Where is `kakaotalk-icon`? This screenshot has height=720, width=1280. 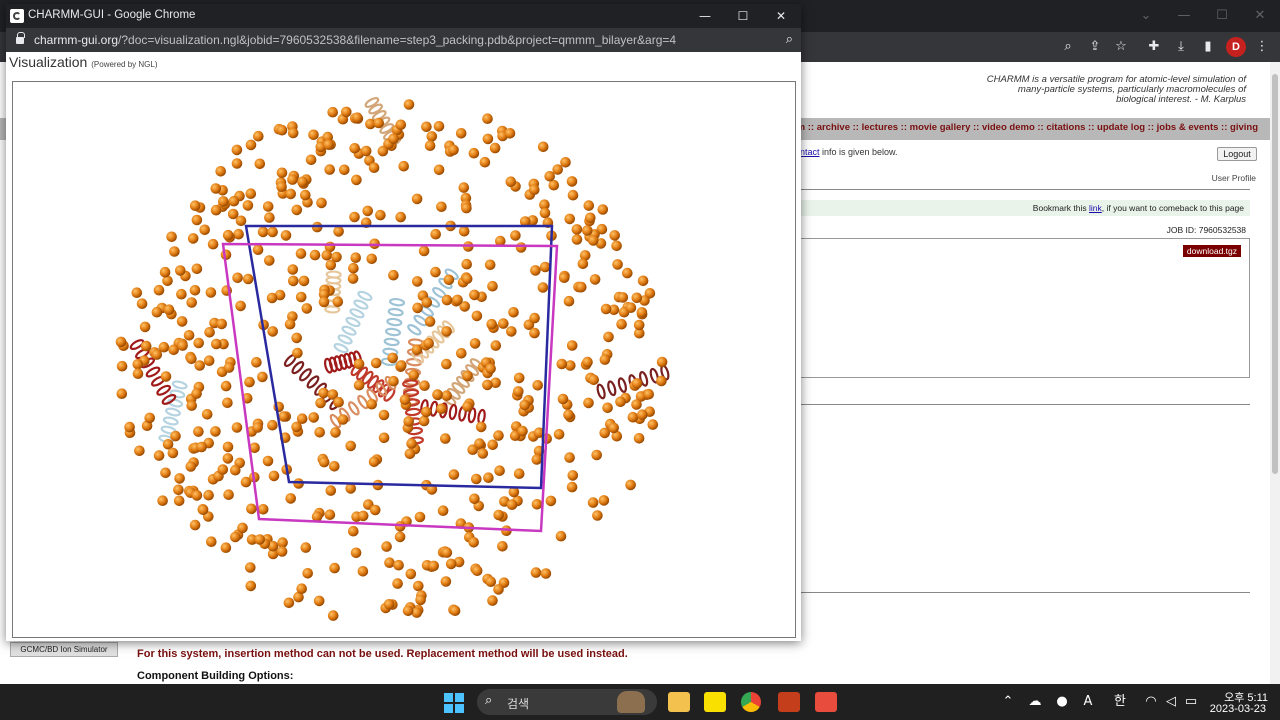
kakaotalk-icon is located at coordinates (715, 702).